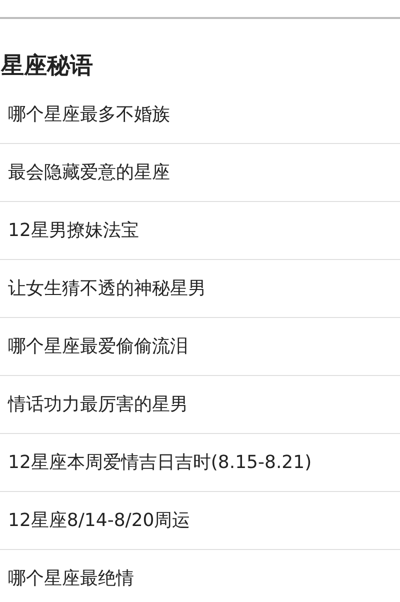 Image resolution: width=400 pixels, height=602 pixels. I want to click on list-item: 12星座8/14-8/20周运, so click(200, 521).